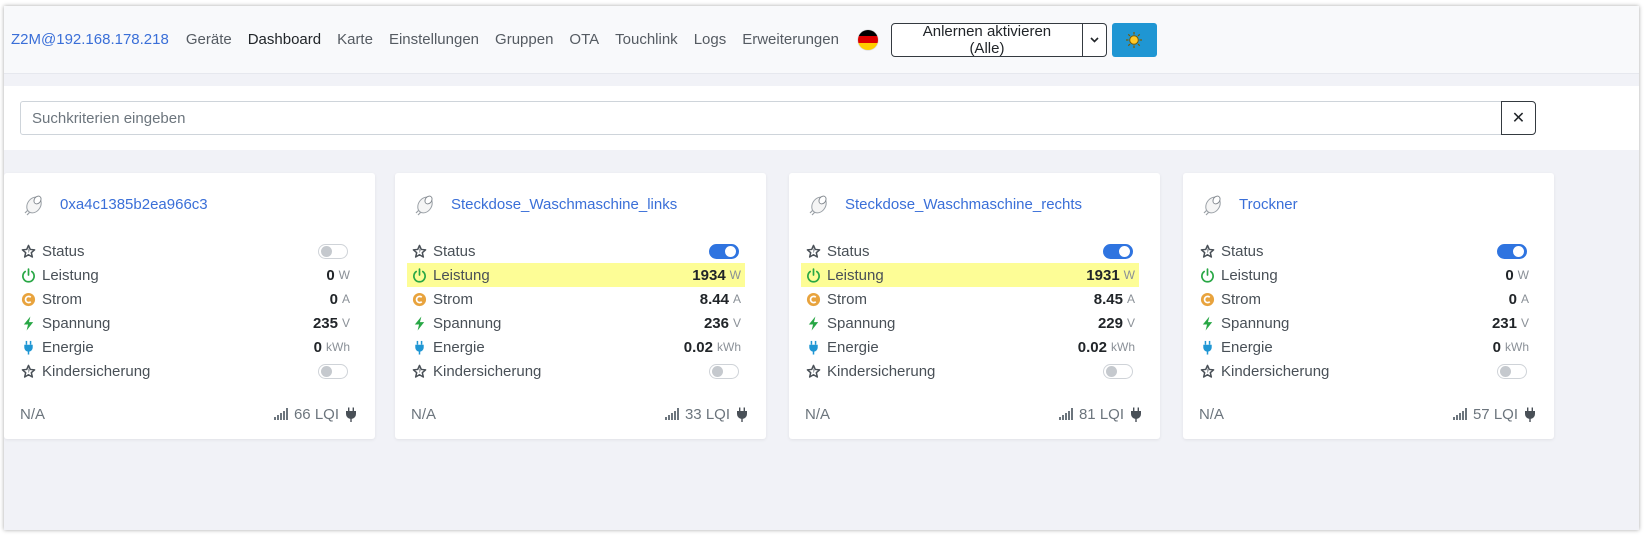  What do you see at coordinates (579, 414) in the screenshot?
I see `device-card-footer: N/A 33 LQI` at bounding box center [579, 414].